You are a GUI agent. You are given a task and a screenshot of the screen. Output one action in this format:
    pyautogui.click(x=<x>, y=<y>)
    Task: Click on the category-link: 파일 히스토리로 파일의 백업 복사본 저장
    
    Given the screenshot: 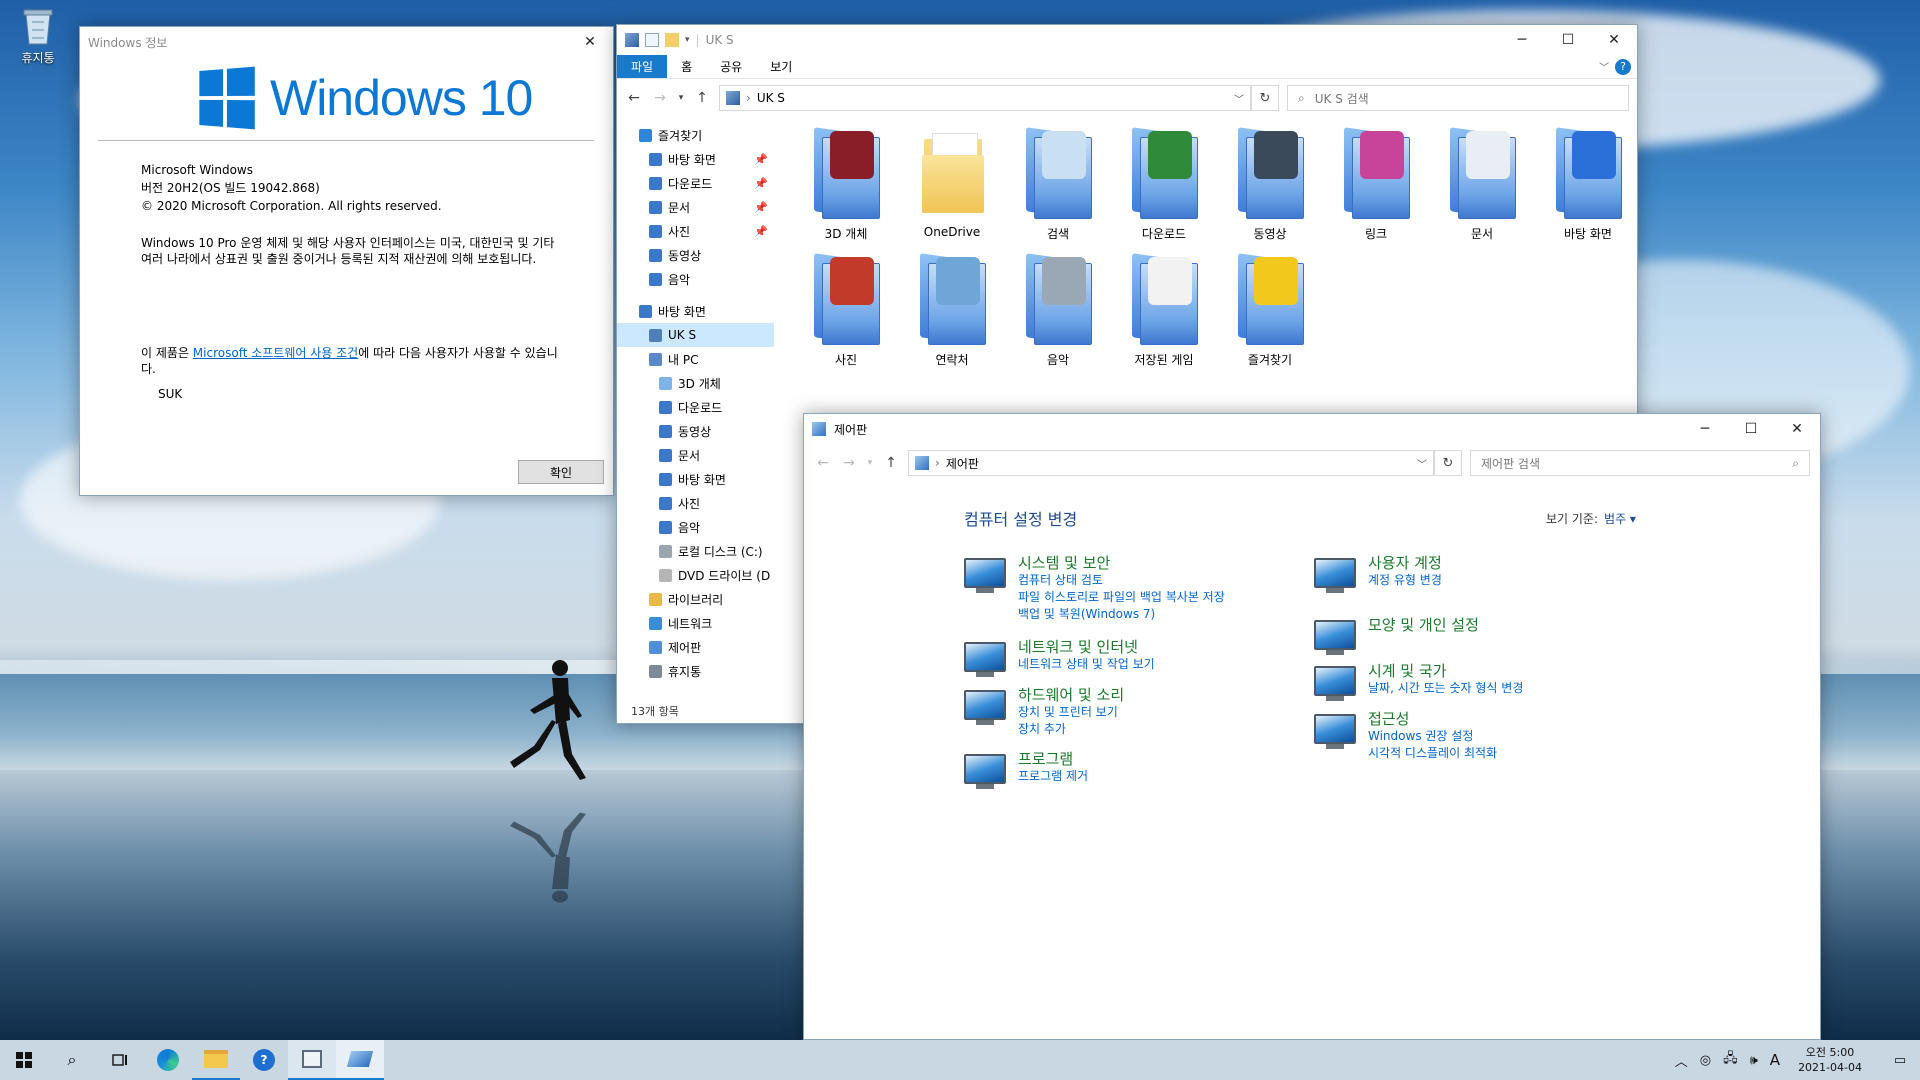 What is the action you would take?
    pyautogui.click(x=1121, y=597)
    